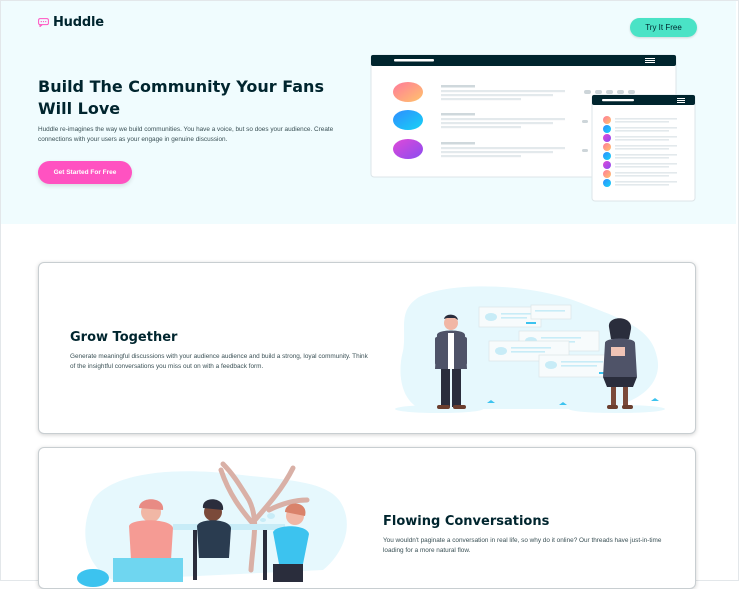  I want to click on feature-title: Flowing Conversations, so click(466, 521).